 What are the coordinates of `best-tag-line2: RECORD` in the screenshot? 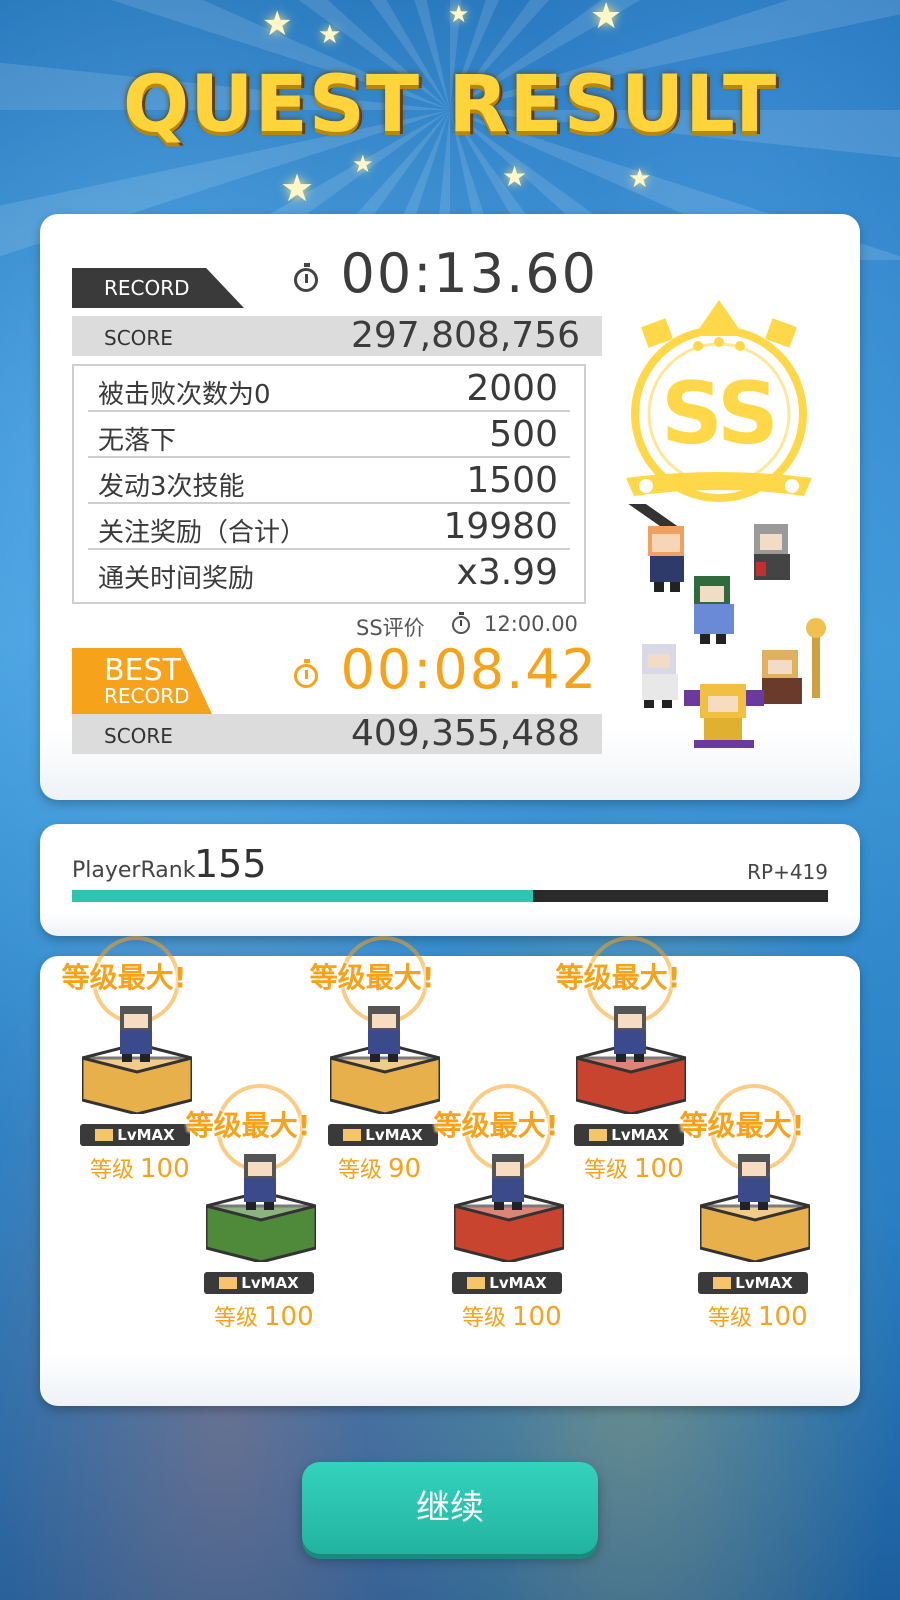 It's located at (147, 696).